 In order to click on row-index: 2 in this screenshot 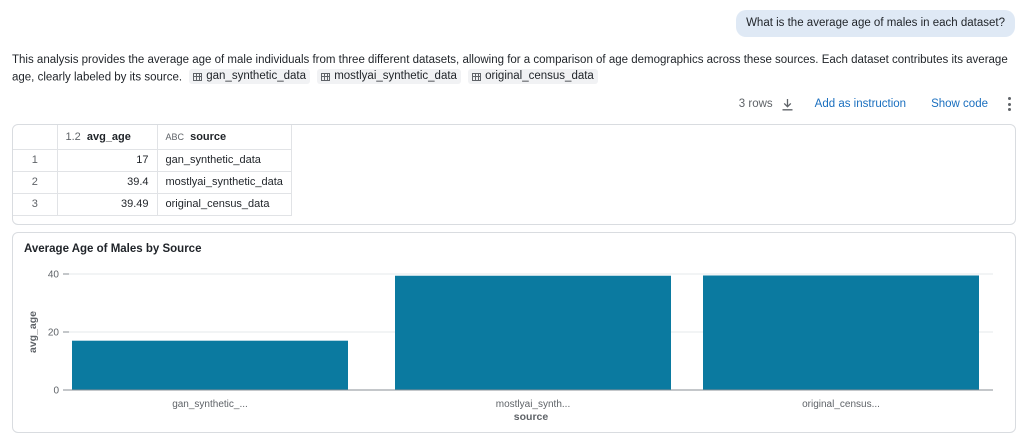, I will do `click(35, 182)`.